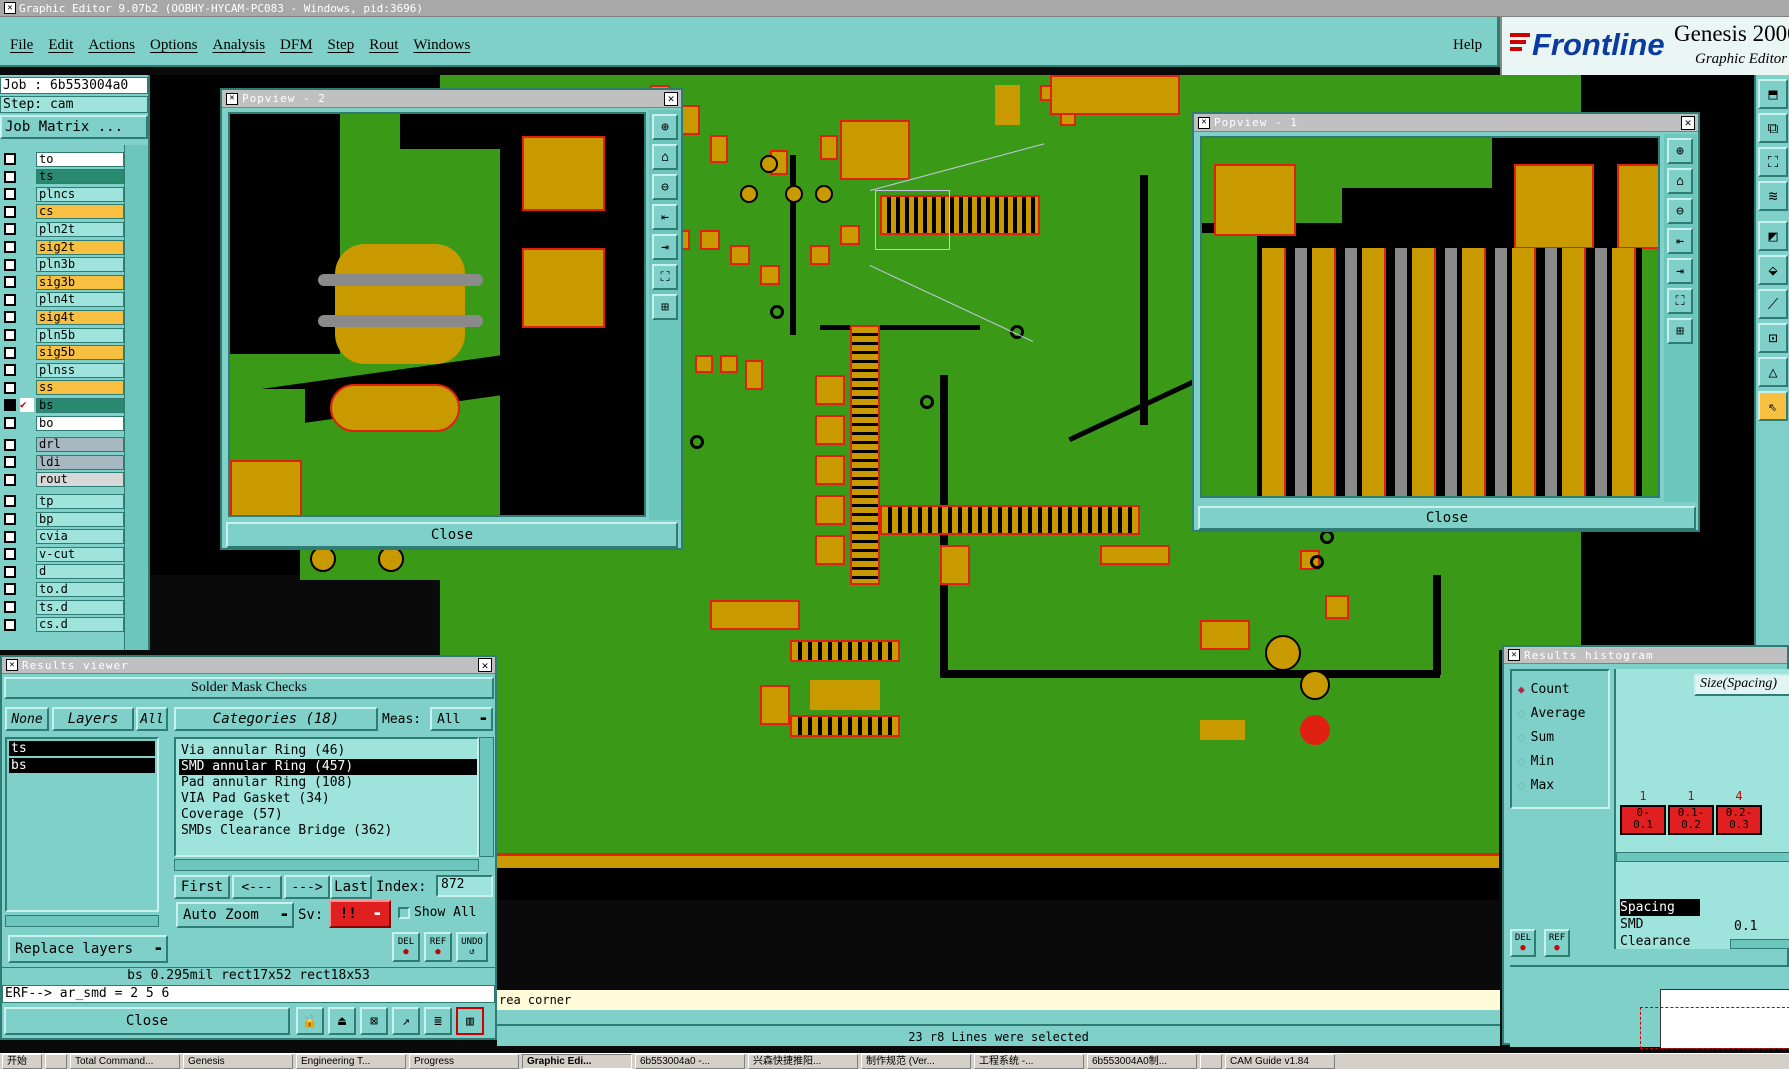 Image resolution: width=1789 pixels, height=1069 pixels. I want to click on window-menu-icon: ✕, so click(232, 98).